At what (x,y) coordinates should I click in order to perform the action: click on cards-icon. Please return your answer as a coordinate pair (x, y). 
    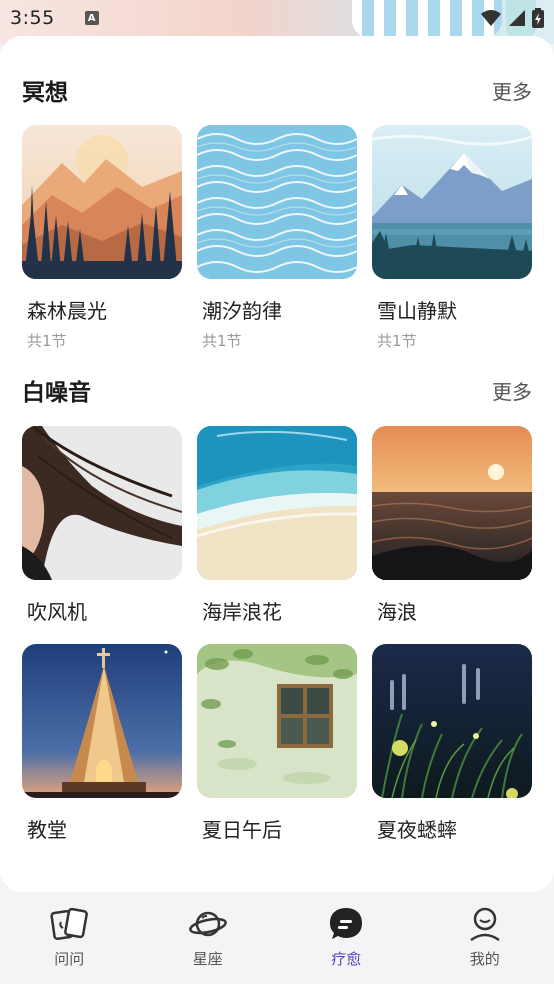
    Looking at the image, I should click on (69, 924).